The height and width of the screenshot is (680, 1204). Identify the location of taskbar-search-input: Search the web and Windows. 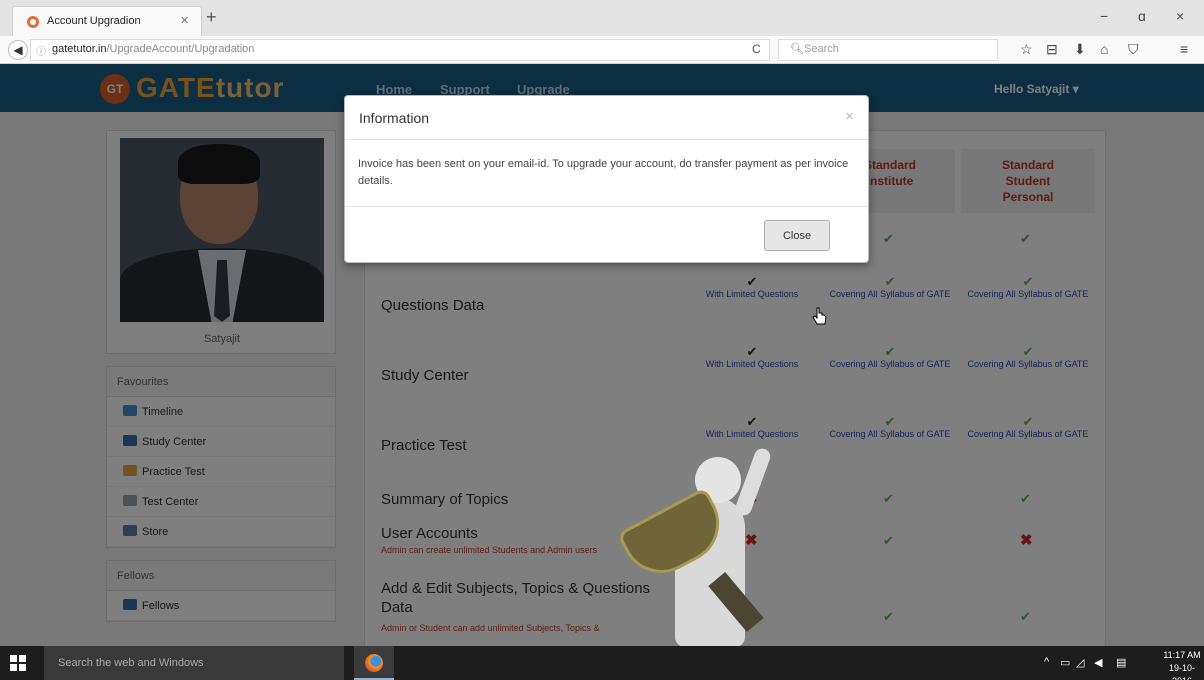
(194, 663).